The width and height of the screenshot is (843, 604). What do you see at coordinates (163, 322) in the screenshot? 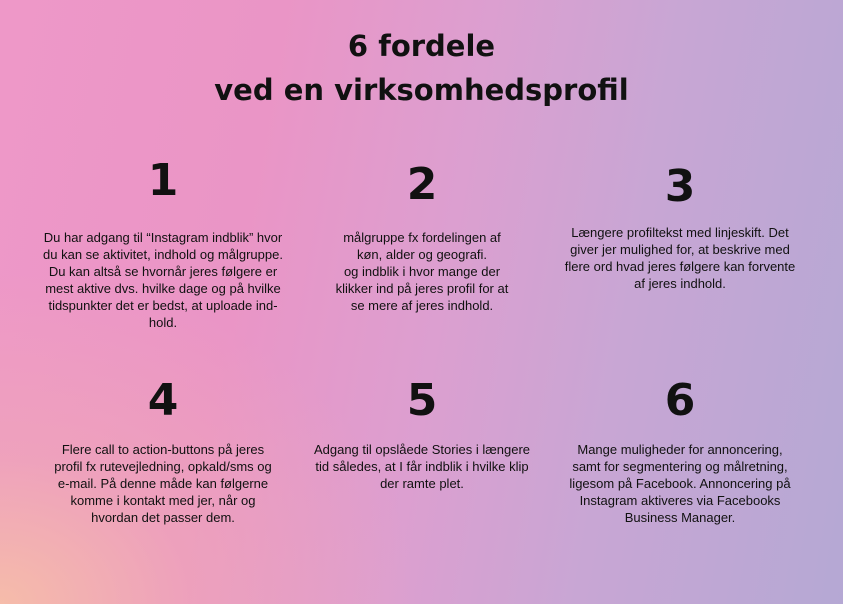
I see `description-line: hold.` at bounding box center [163, 322].